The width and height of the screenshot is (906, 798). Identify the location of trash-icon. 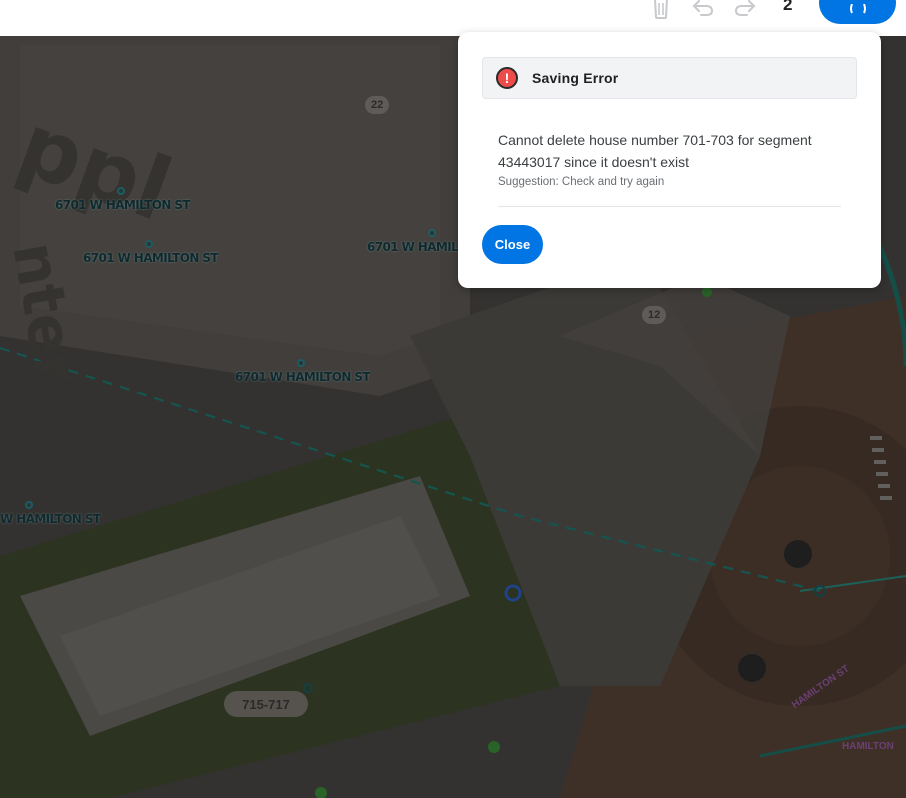
(661, 11).